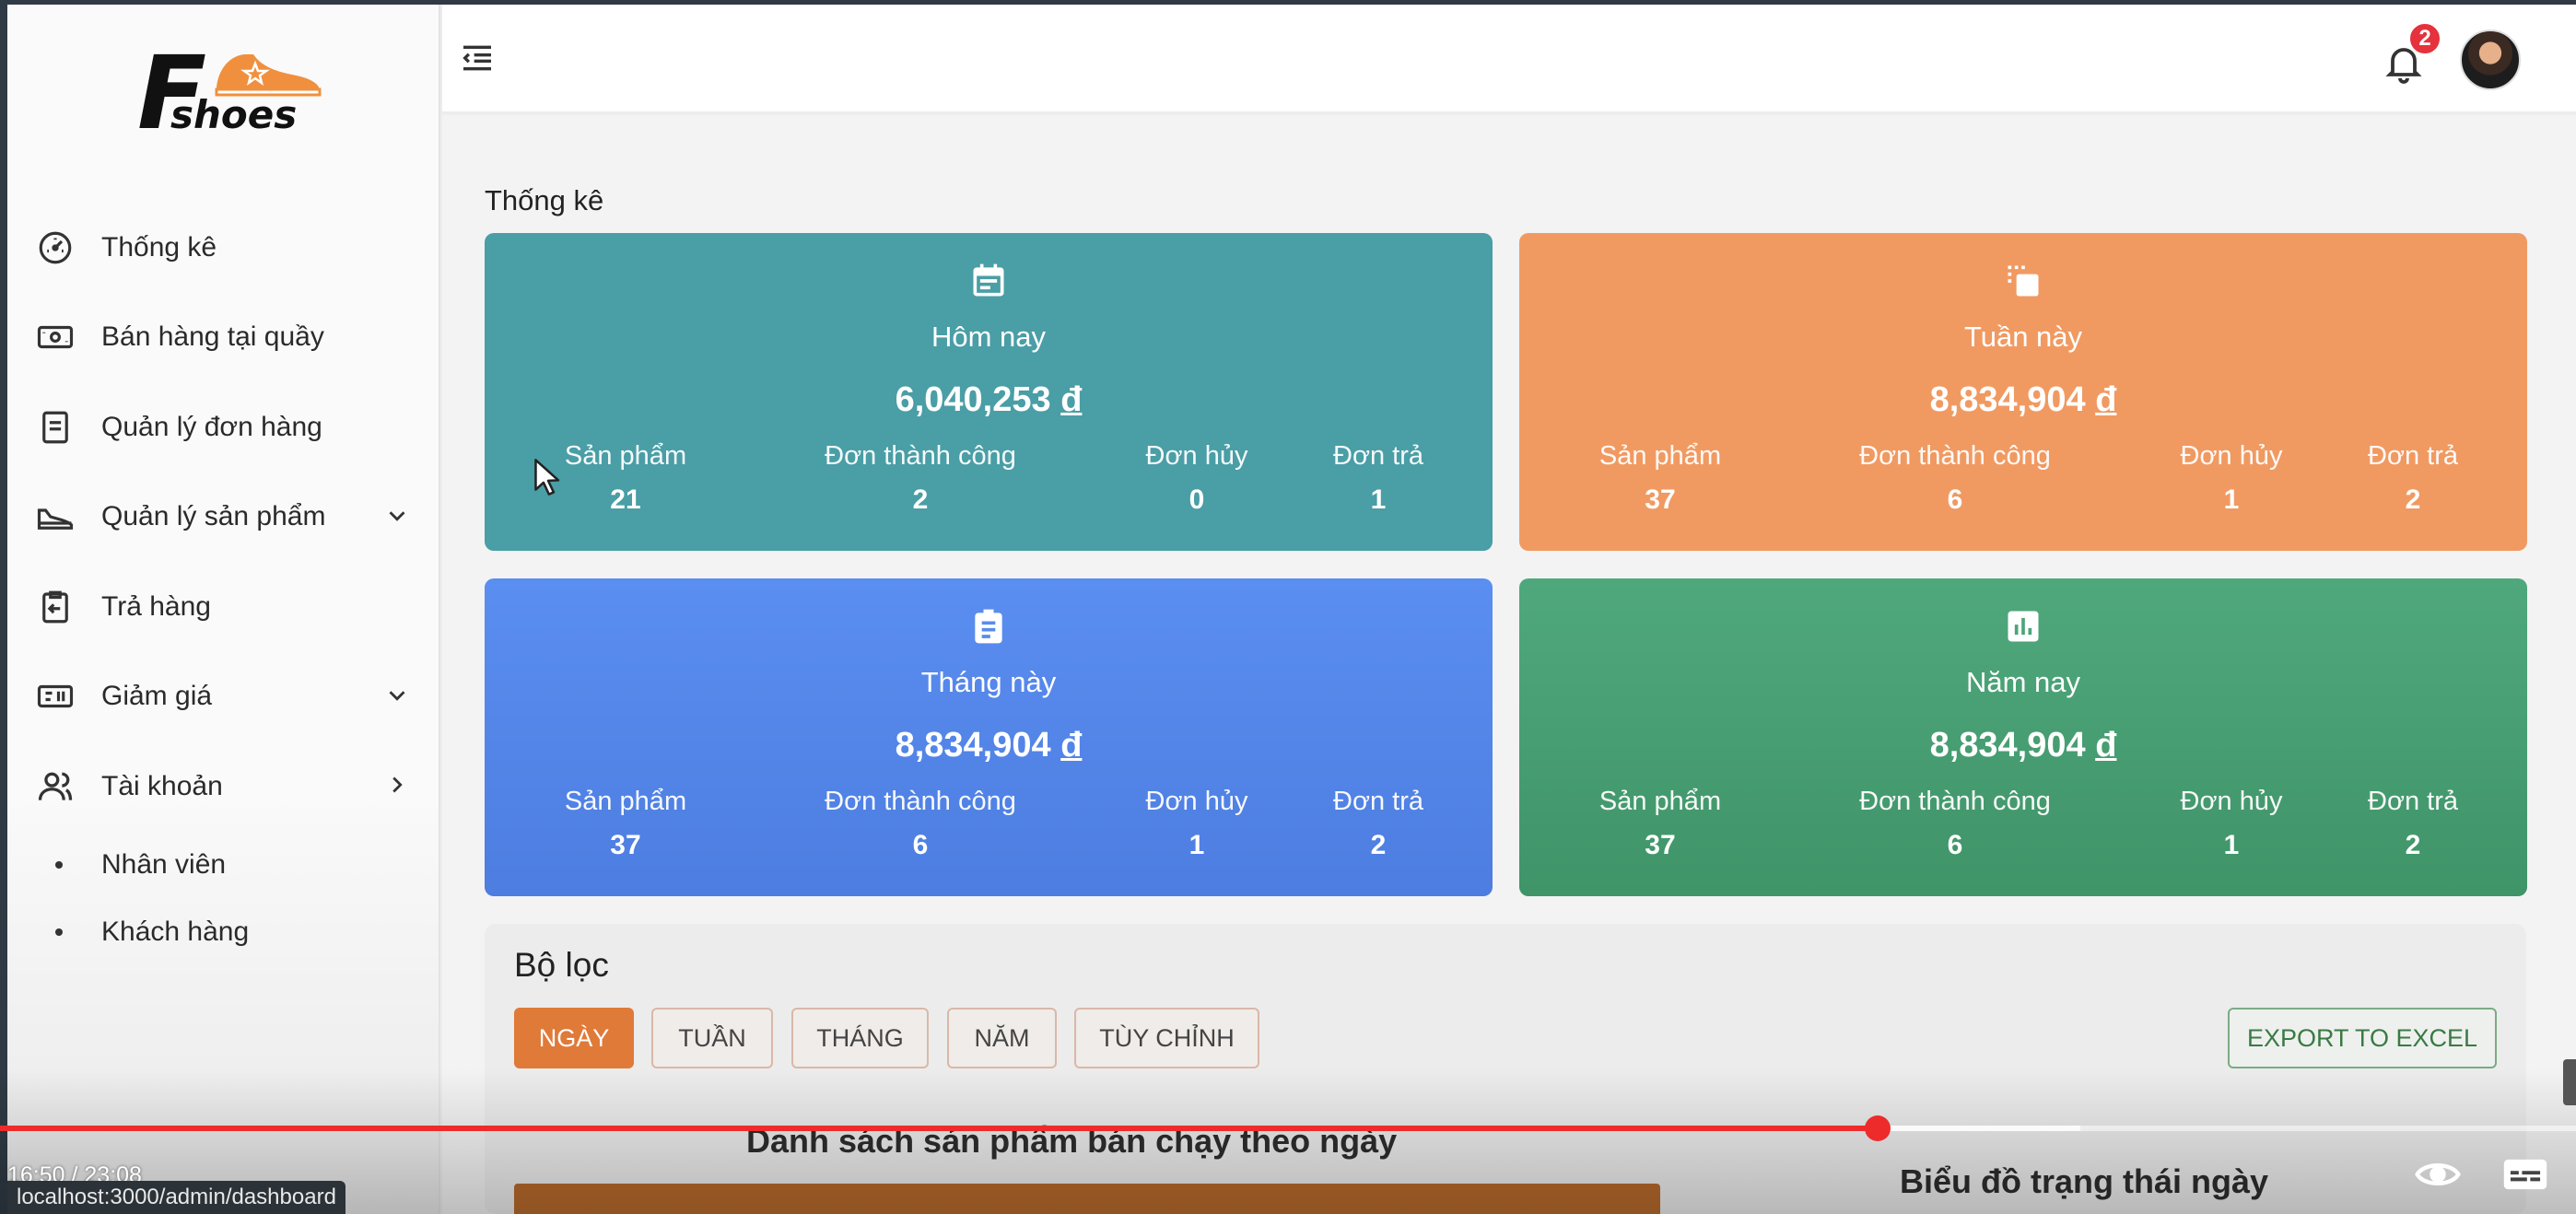  I want to click on scrollbar-handle, so click(2569, 1082).